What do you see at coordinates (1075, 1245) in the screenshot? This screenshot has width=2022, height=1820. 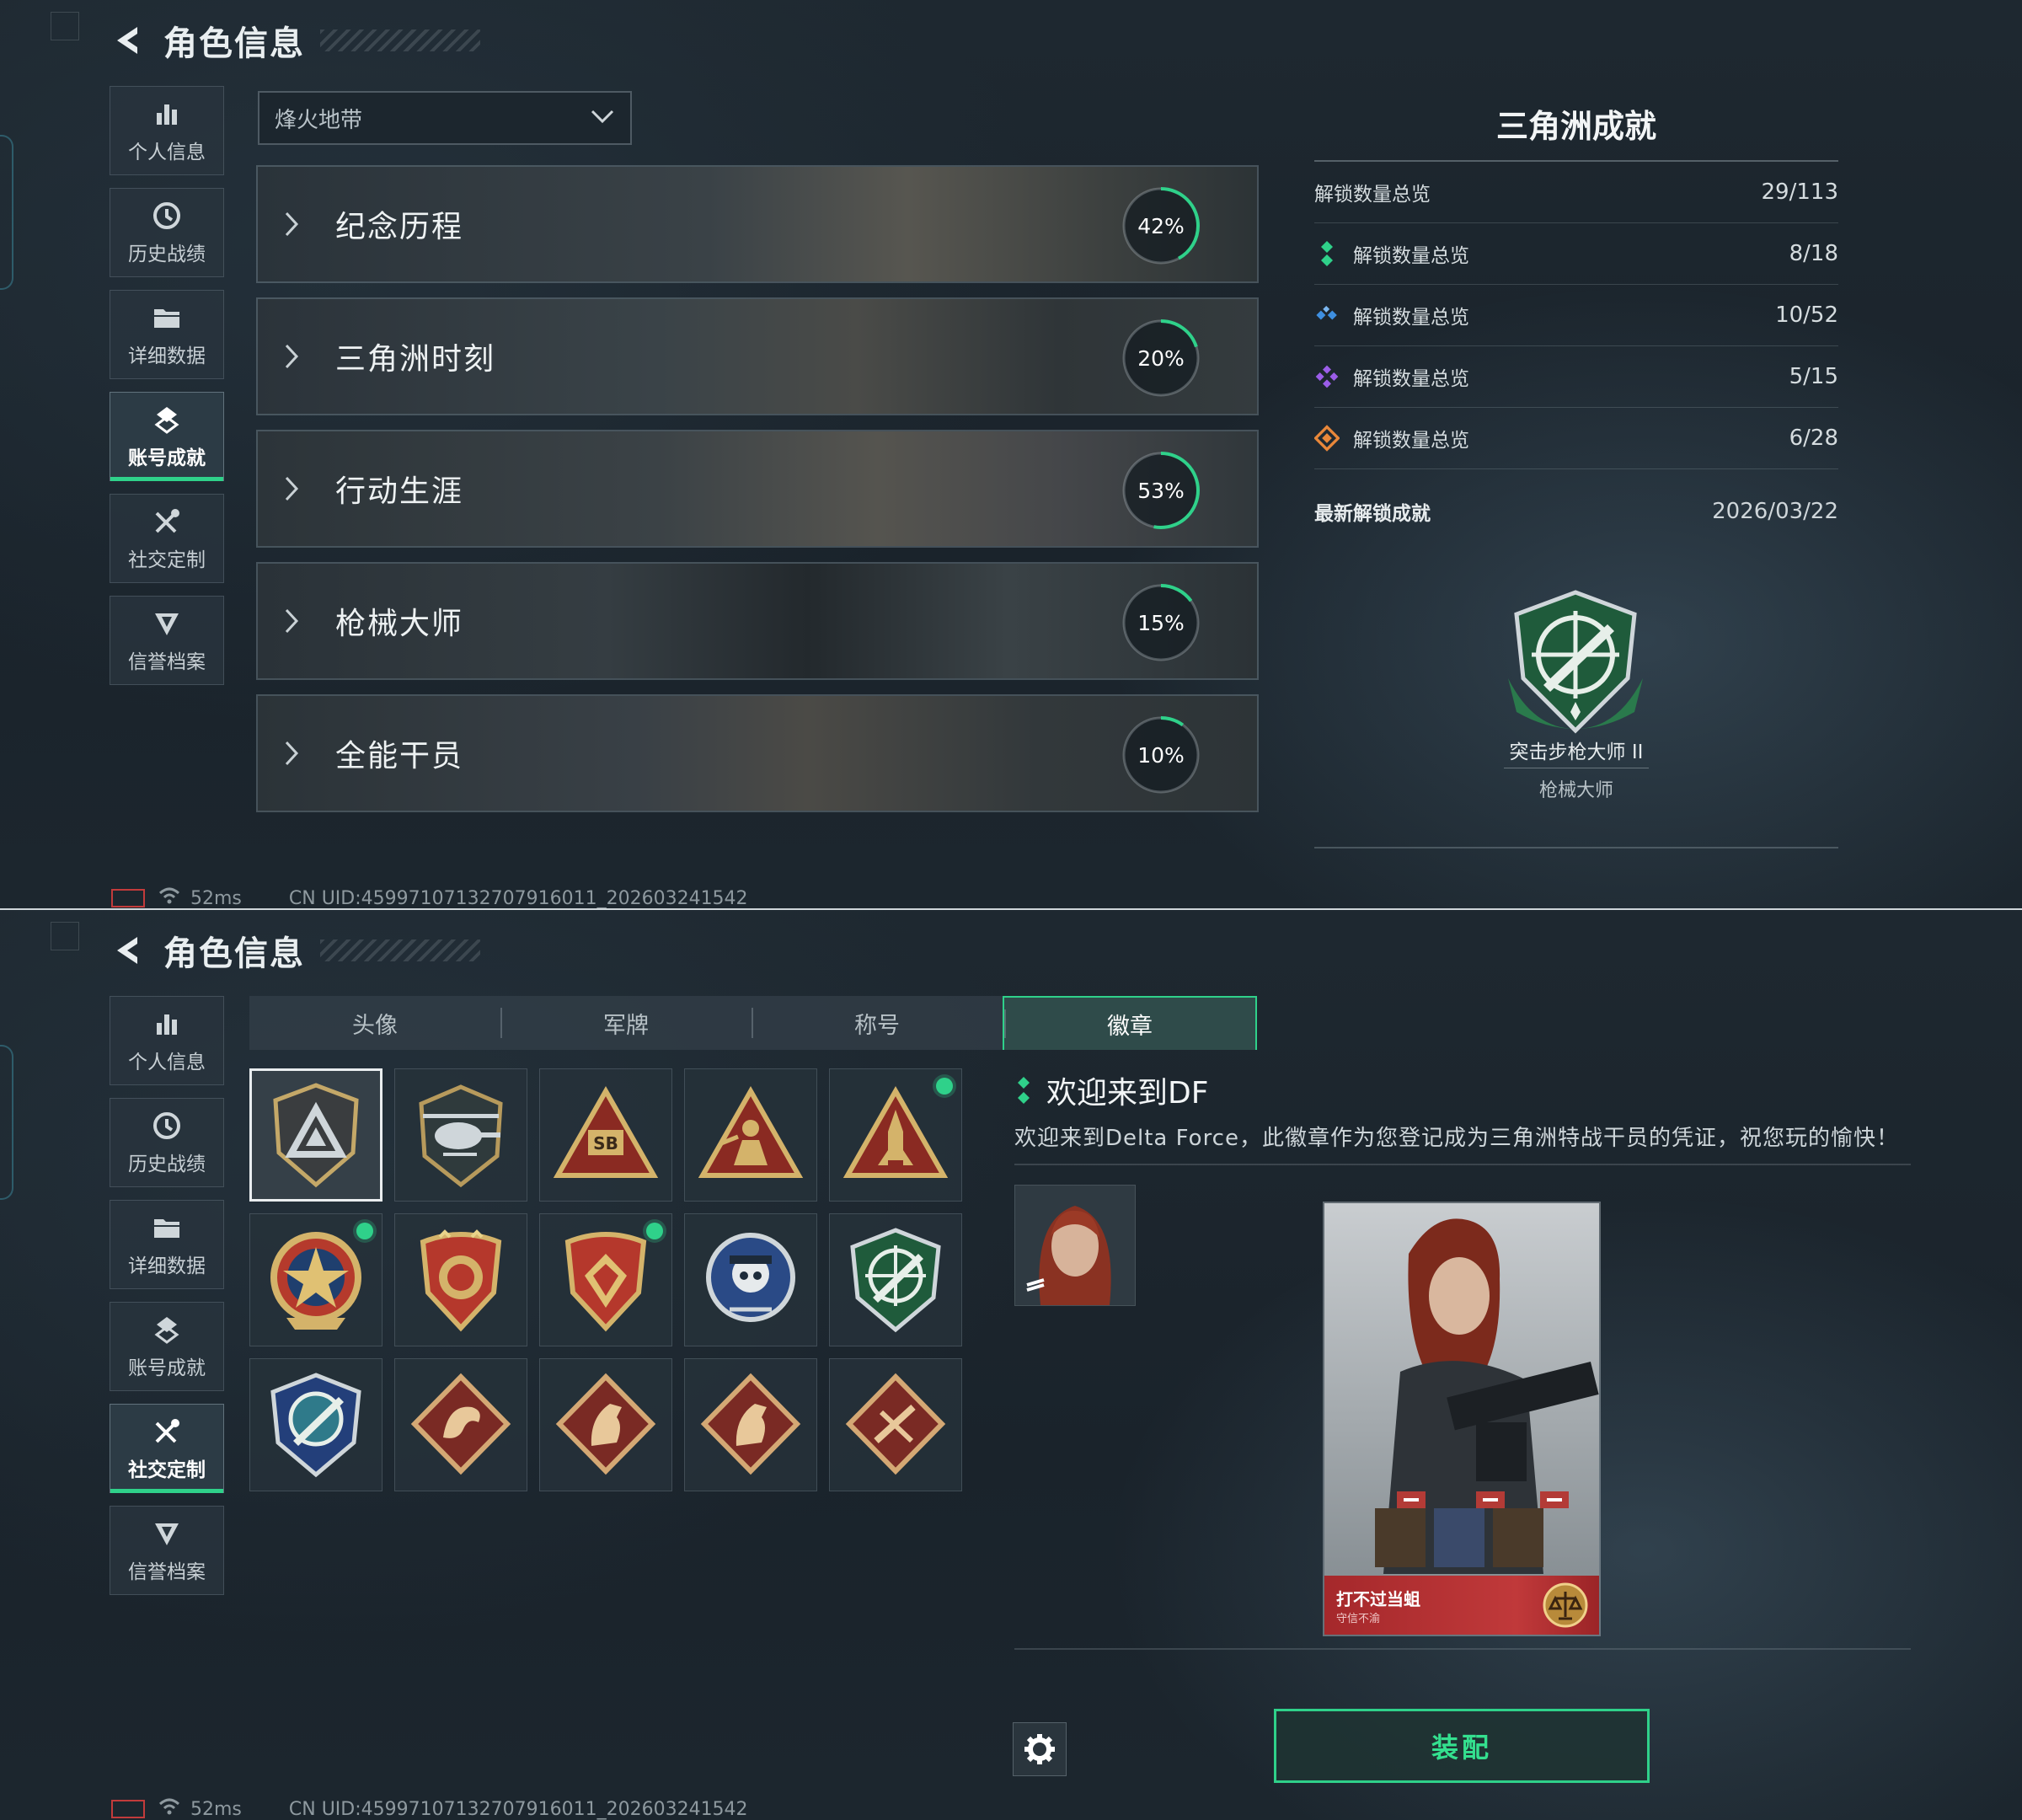 I see `avatar-thumbnail` at bounding box center [1075, 1245].